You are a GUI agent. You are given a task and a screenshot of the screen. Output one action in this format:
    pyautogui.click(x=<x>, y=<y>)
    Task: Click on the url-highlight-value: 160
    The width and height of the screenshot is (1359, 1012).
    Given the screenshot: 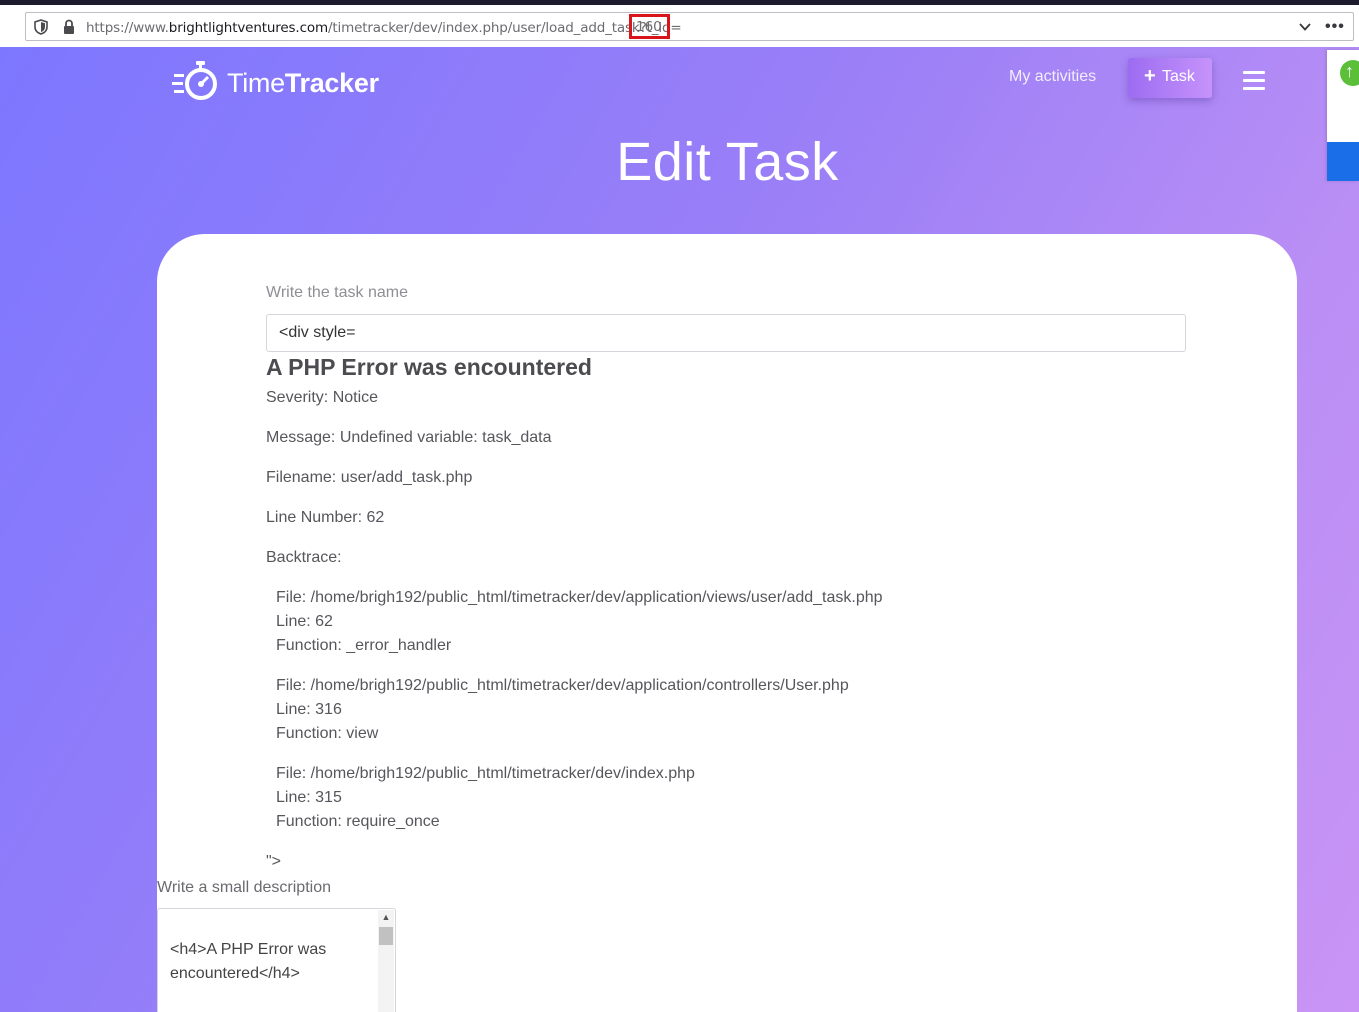 What is the action you would take?
    pyautogui.click(x=649, y=27)
    